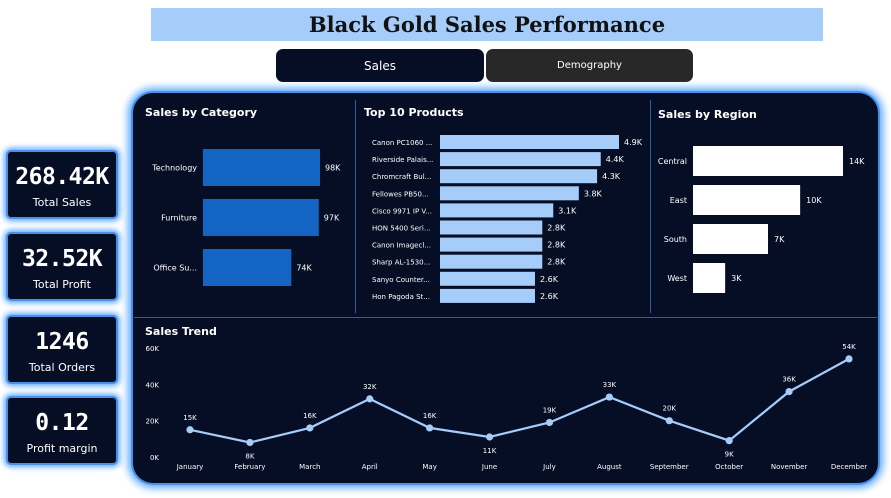 The height and width of the screenshot is (498, 891). What do you see at coordinates (333, 168) in the screenshot?
I see `category-data-label: 98K` at bounding box center [333, 168].